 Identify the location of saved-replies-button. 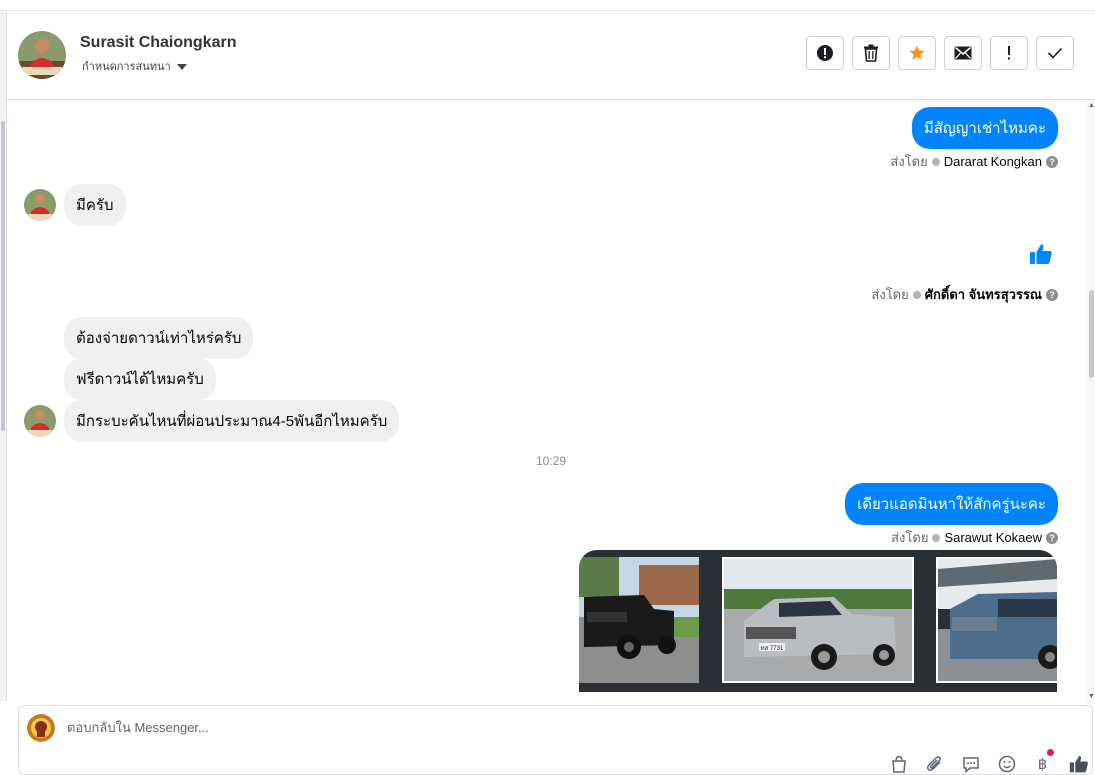
(970, 763).